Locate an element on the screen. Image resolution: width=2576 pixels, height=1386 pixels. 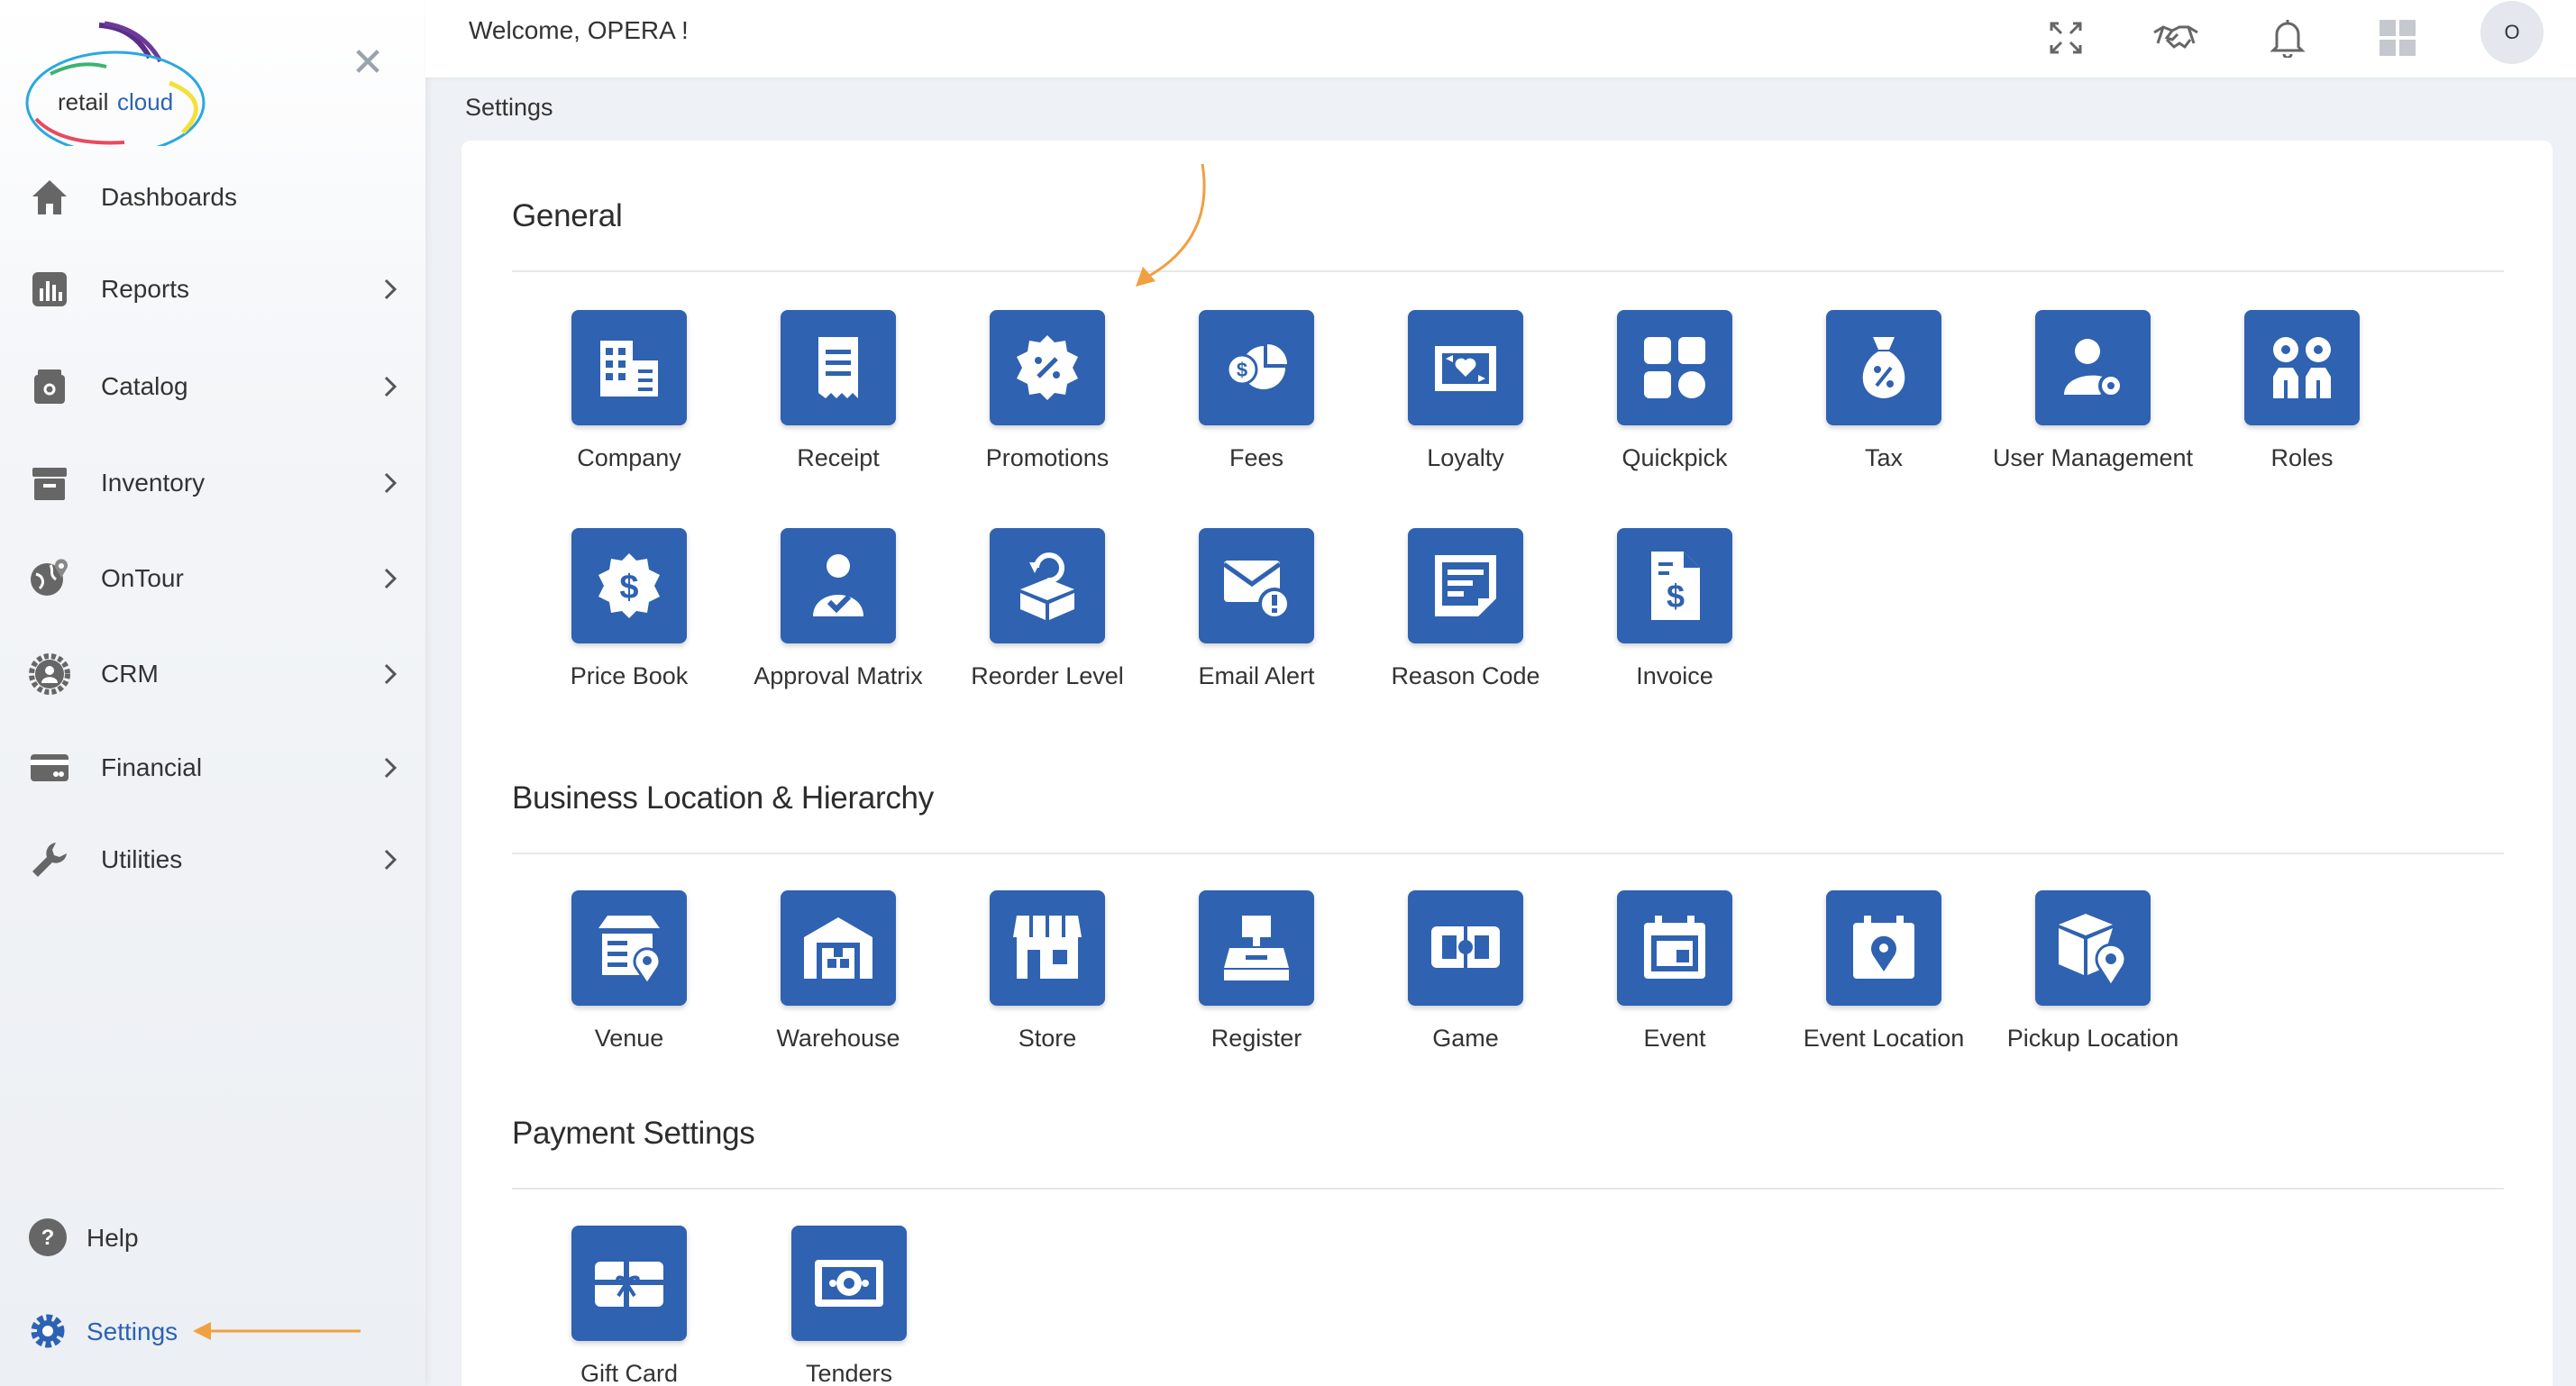
sidebar-item-reports: Reports is located at coordinates (212, 289).